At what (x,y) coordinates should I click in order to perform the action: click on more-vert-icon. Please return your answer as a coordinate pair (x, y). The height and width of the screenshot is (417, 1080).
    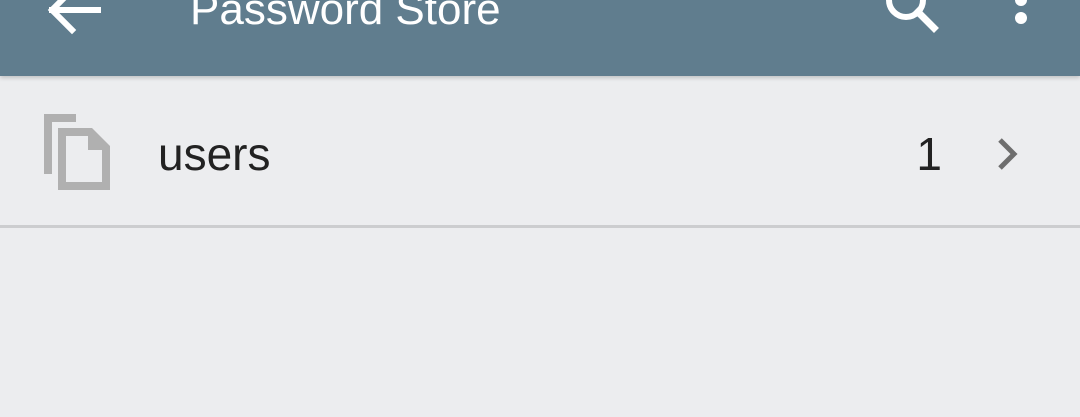
    Looking at the image, I should click on (1021, 12).